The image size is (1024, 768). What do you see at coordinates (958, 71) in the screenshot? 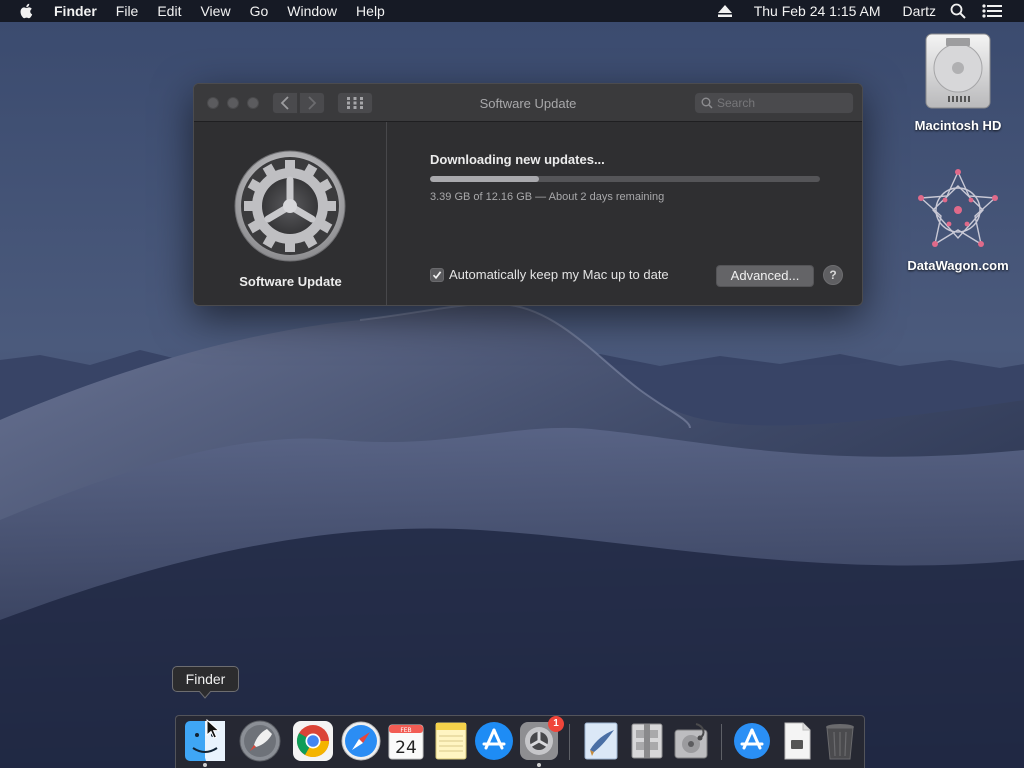
I see `hard-drive-icon` at bounding box center [958, 71].